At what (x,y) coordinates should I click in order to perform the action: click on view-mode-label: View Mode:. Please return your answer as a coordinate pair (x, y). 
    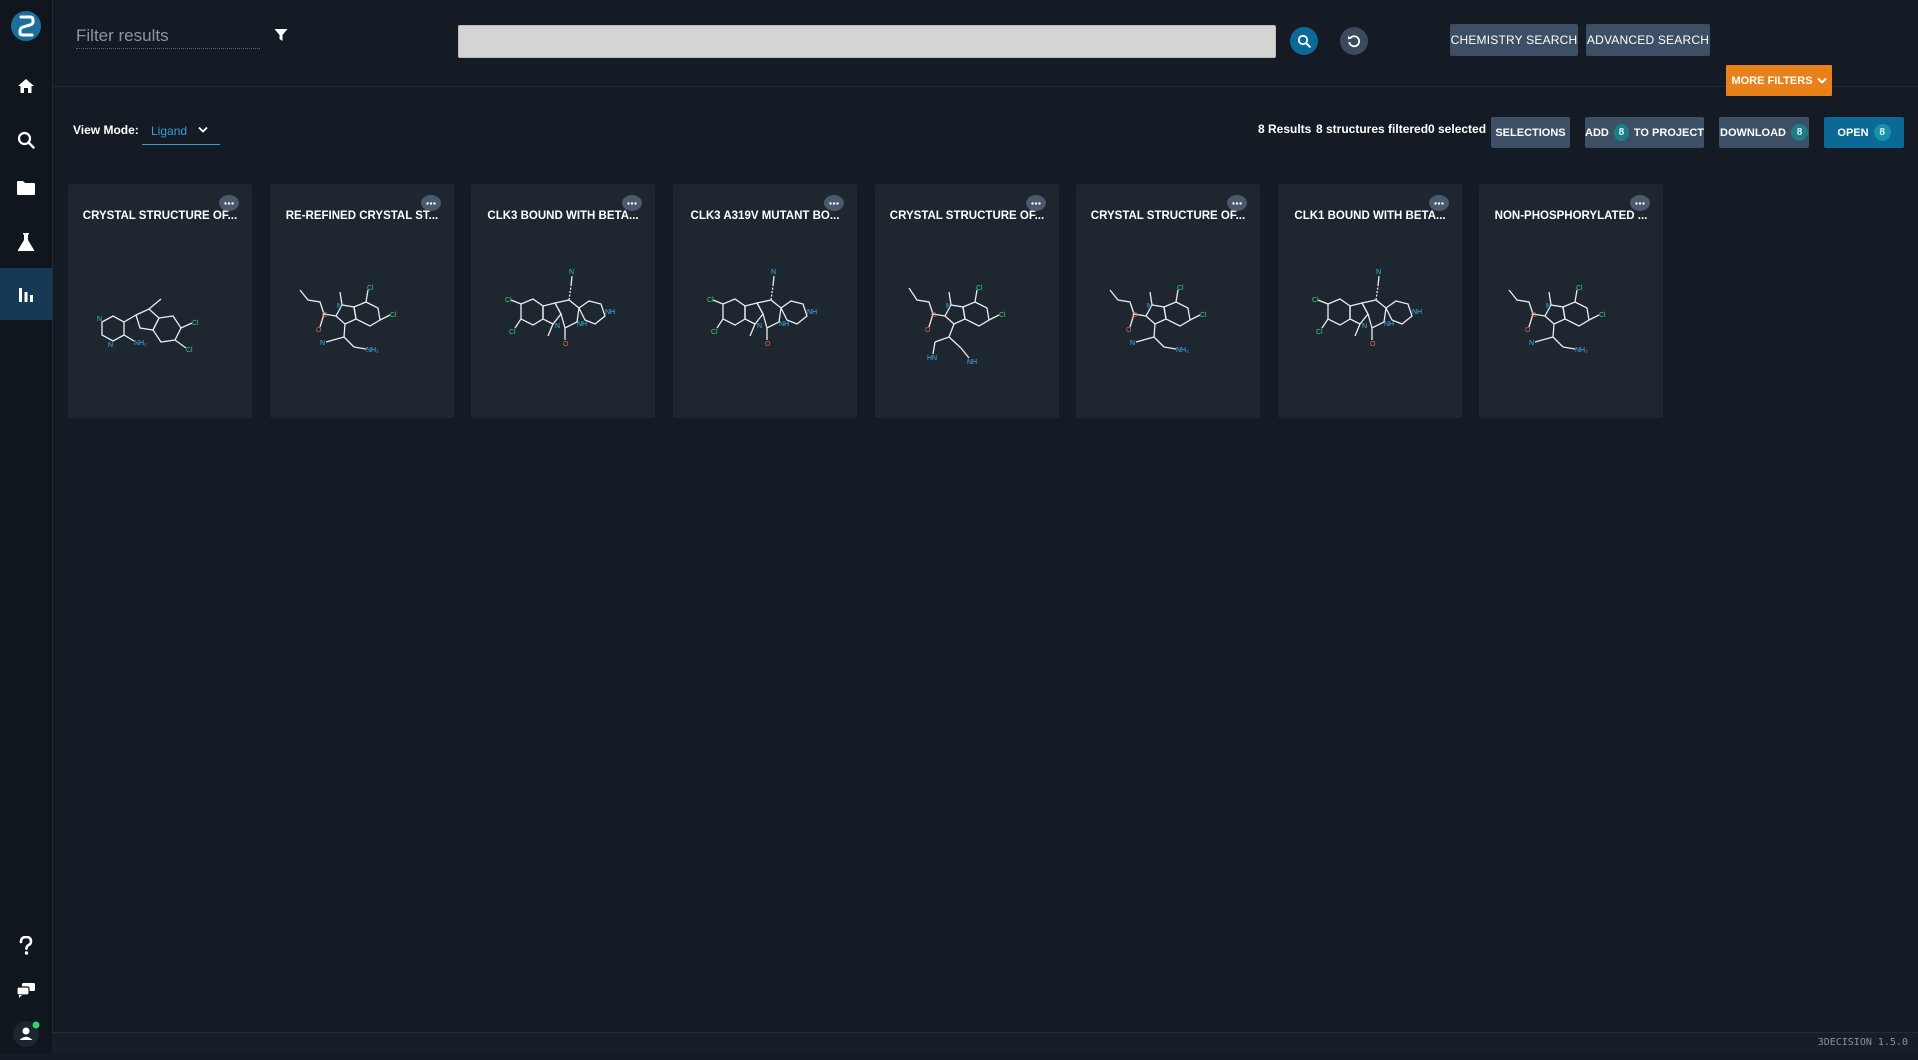
    Looking at the image, I should click on (106, 130).